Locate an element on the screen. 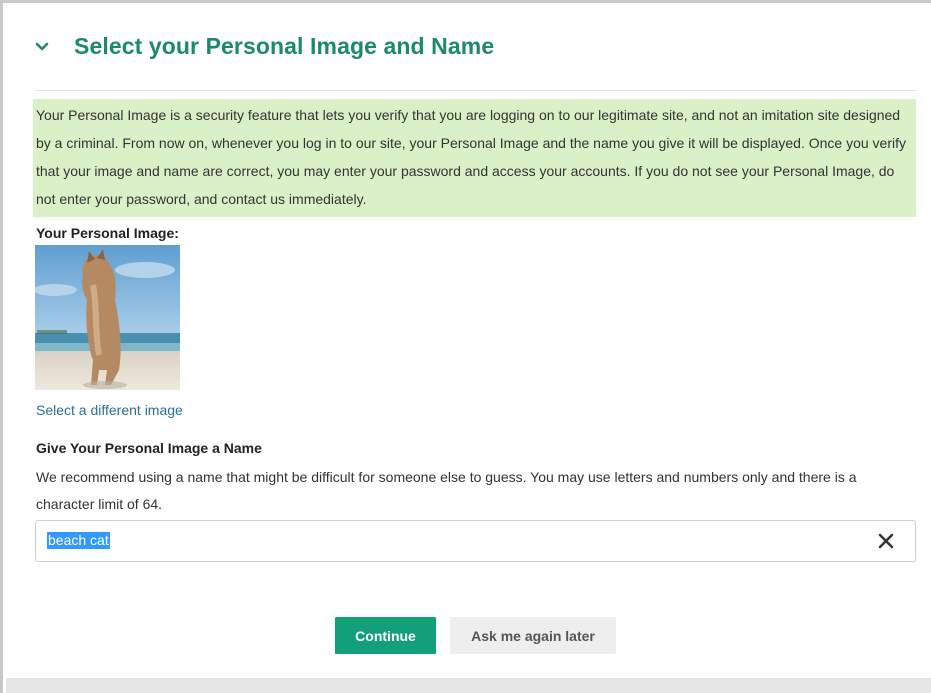 The height and width of the screenshot is (693, 931). bottom-strip is located at coordinates (468, 685).